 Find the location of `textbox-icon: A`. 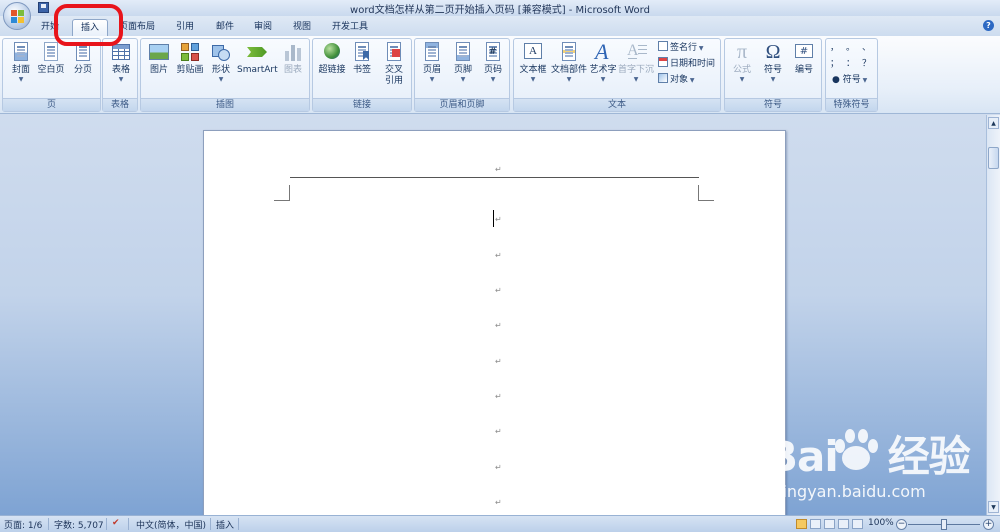

textbox-icon: A is located at coordinates (533, 52).